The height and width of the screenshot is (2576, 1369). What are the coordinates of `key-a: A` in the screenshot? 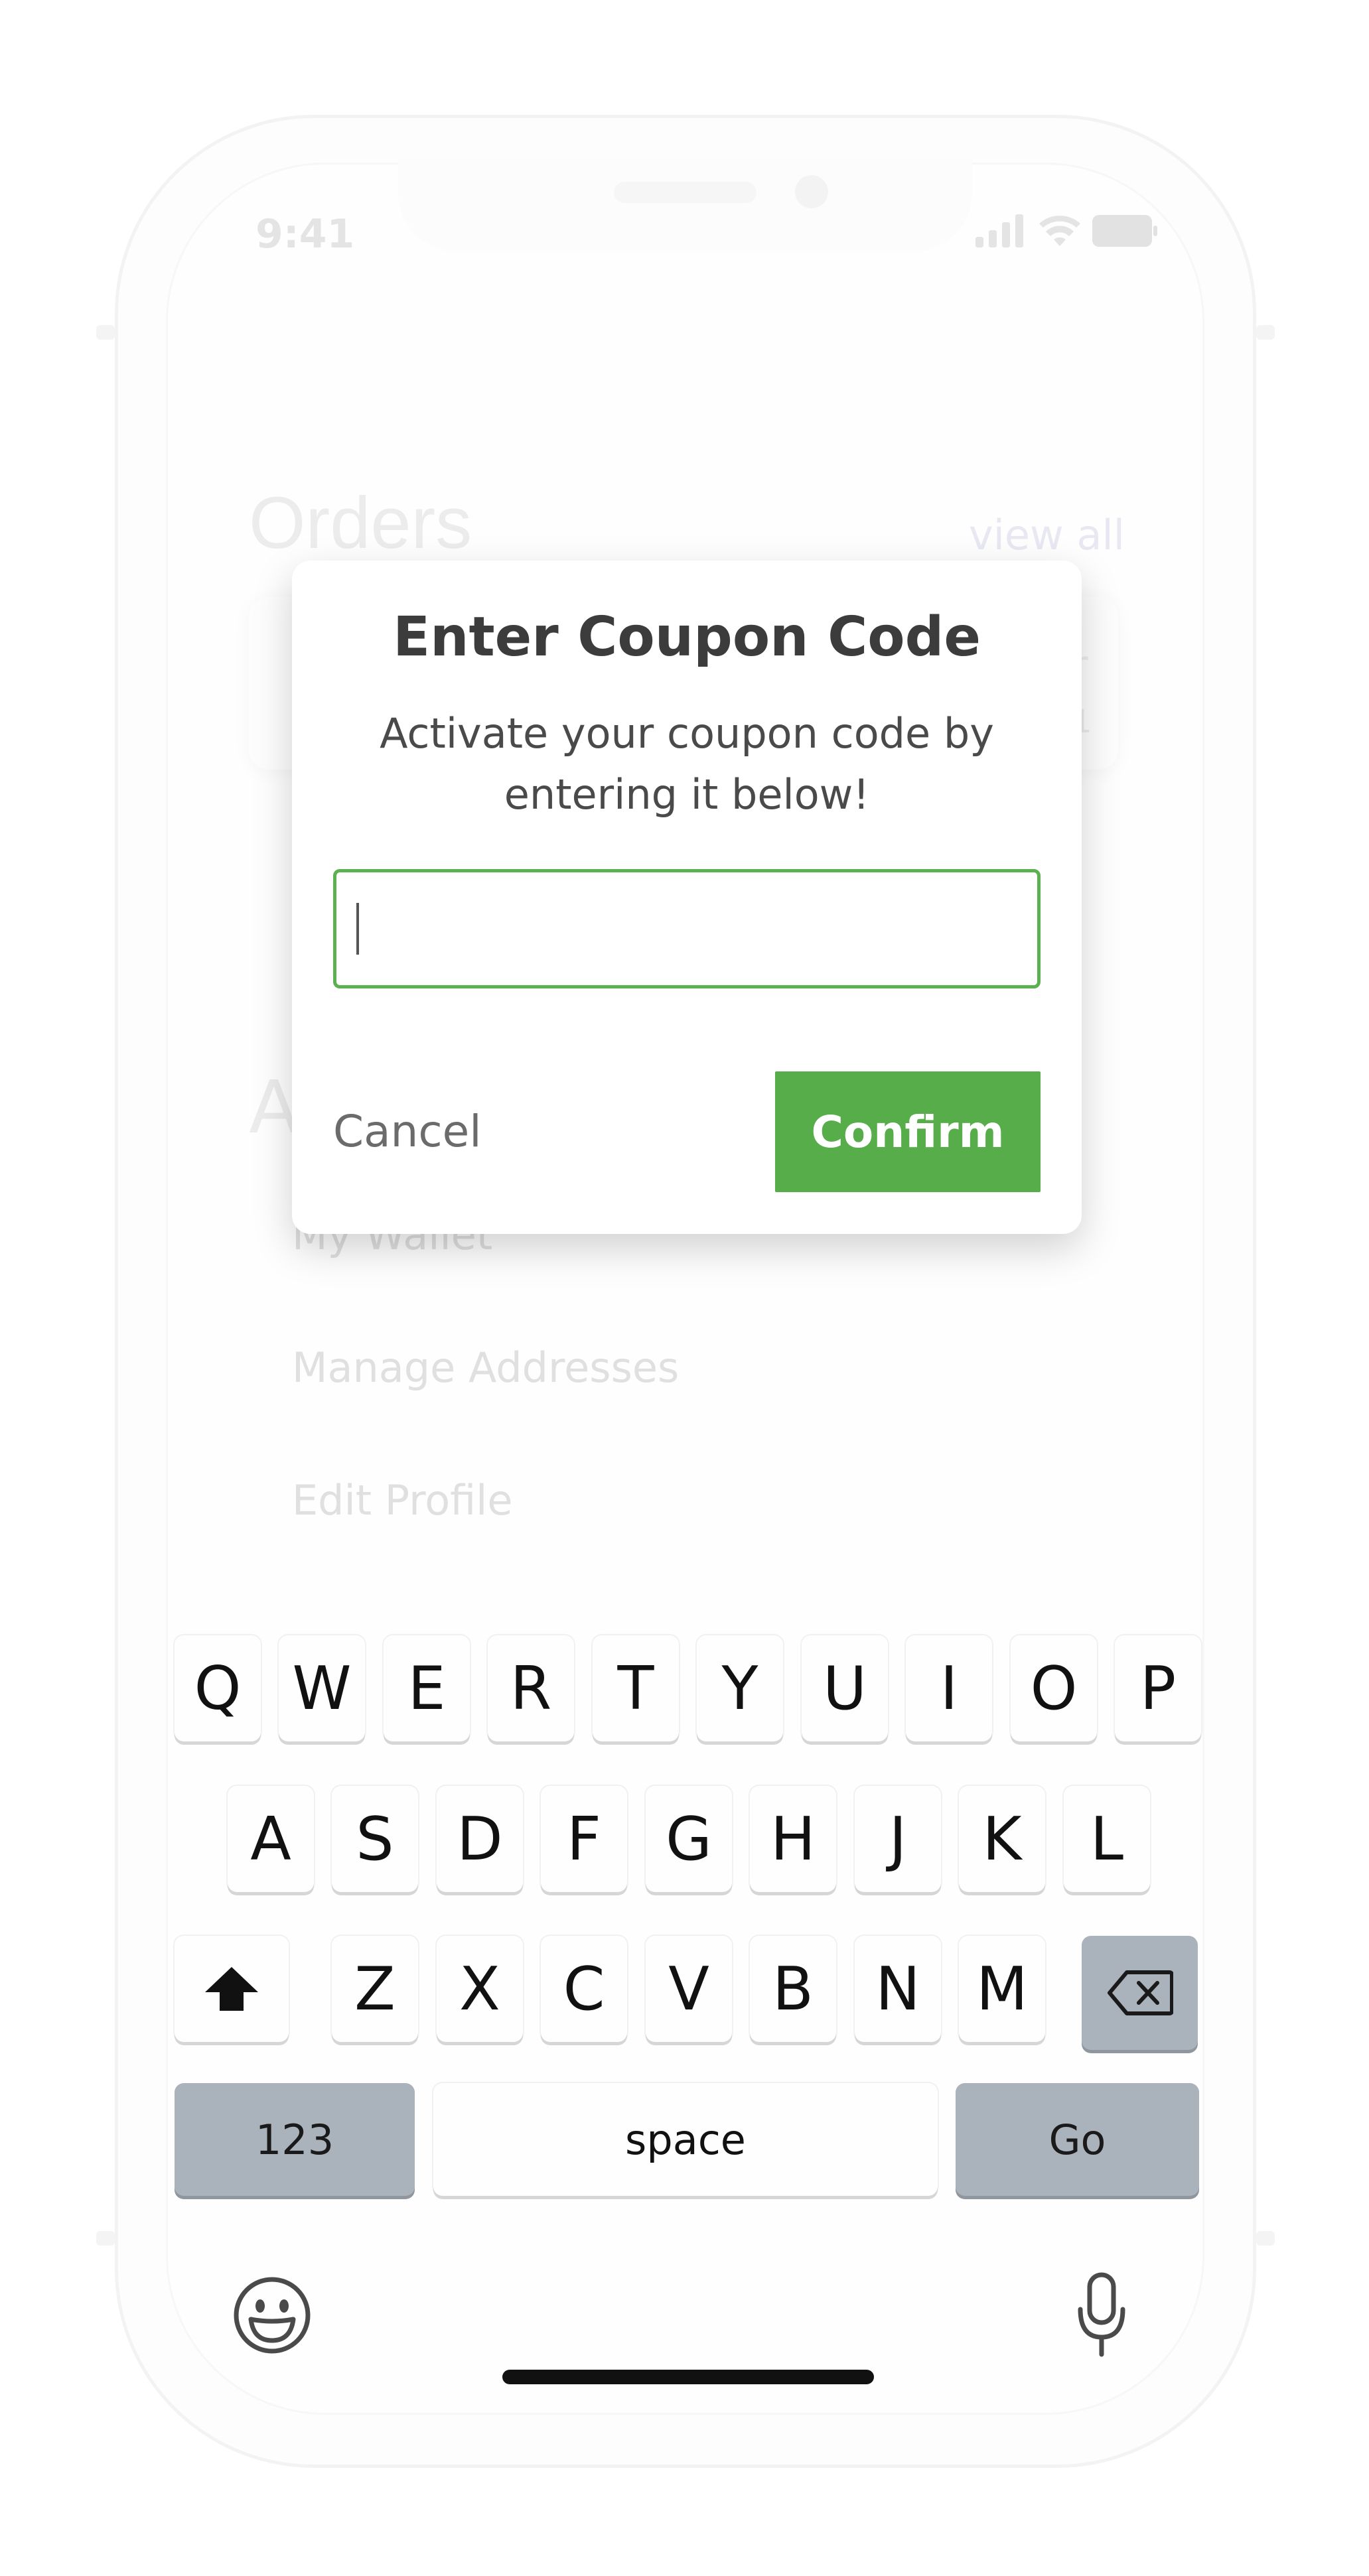 It's located at (271, 1839).